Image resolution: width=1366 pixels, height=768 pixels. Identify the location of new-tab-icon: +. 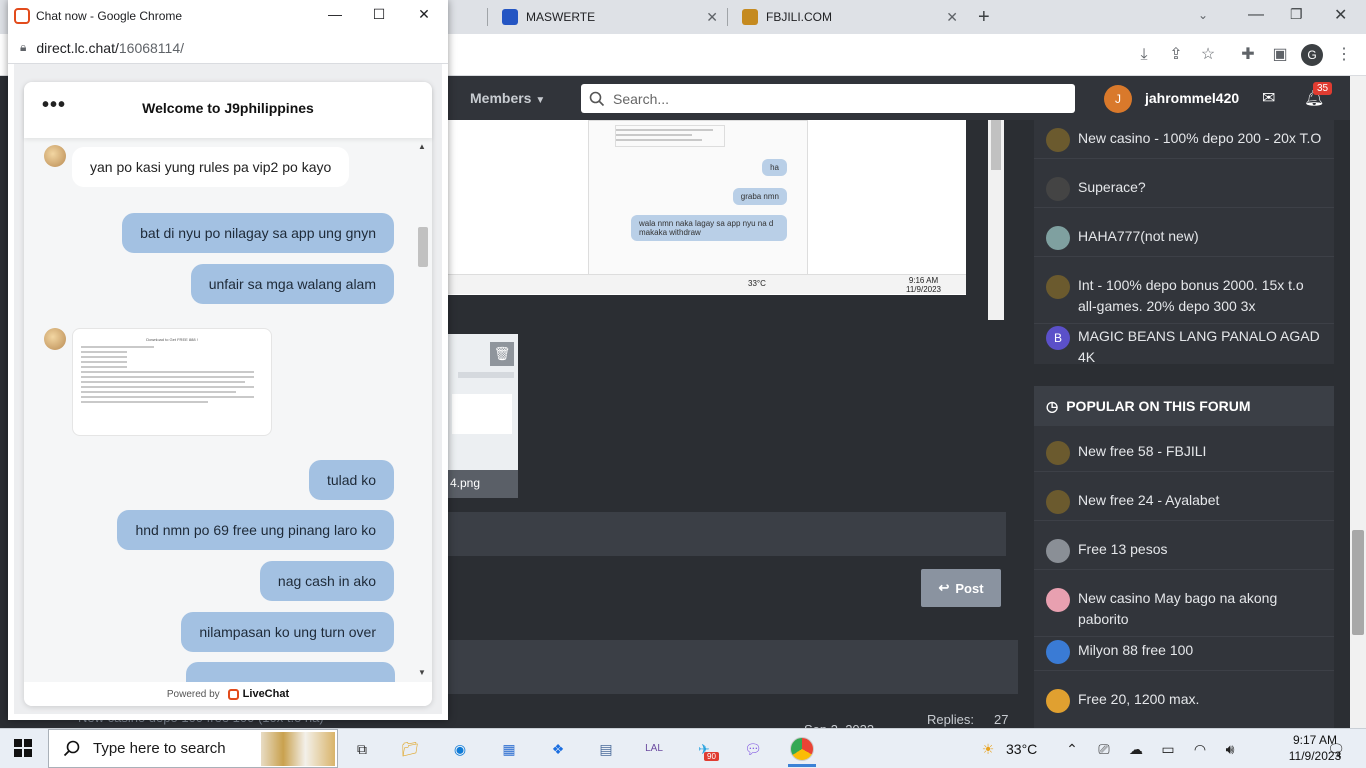
(984, 17).